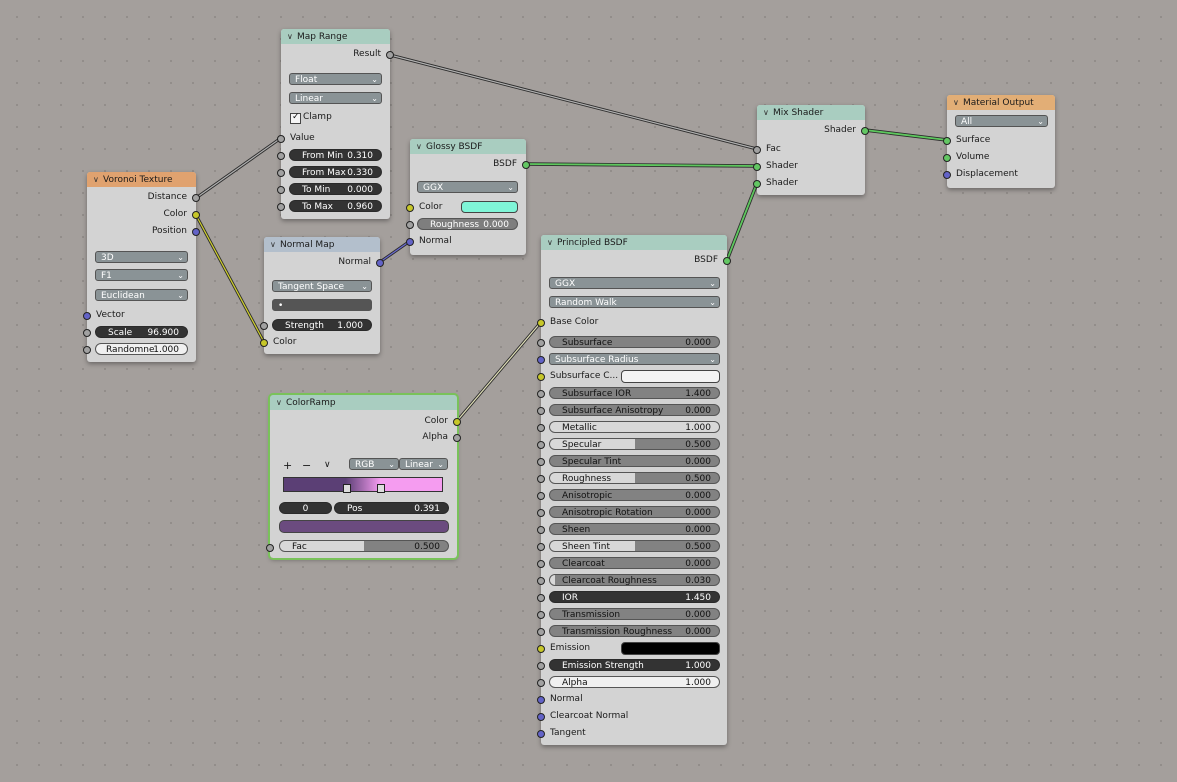 This screenshot has width=1177, height=782. I want to click on node-header: ∨ Material Output, so click(1001, 102).